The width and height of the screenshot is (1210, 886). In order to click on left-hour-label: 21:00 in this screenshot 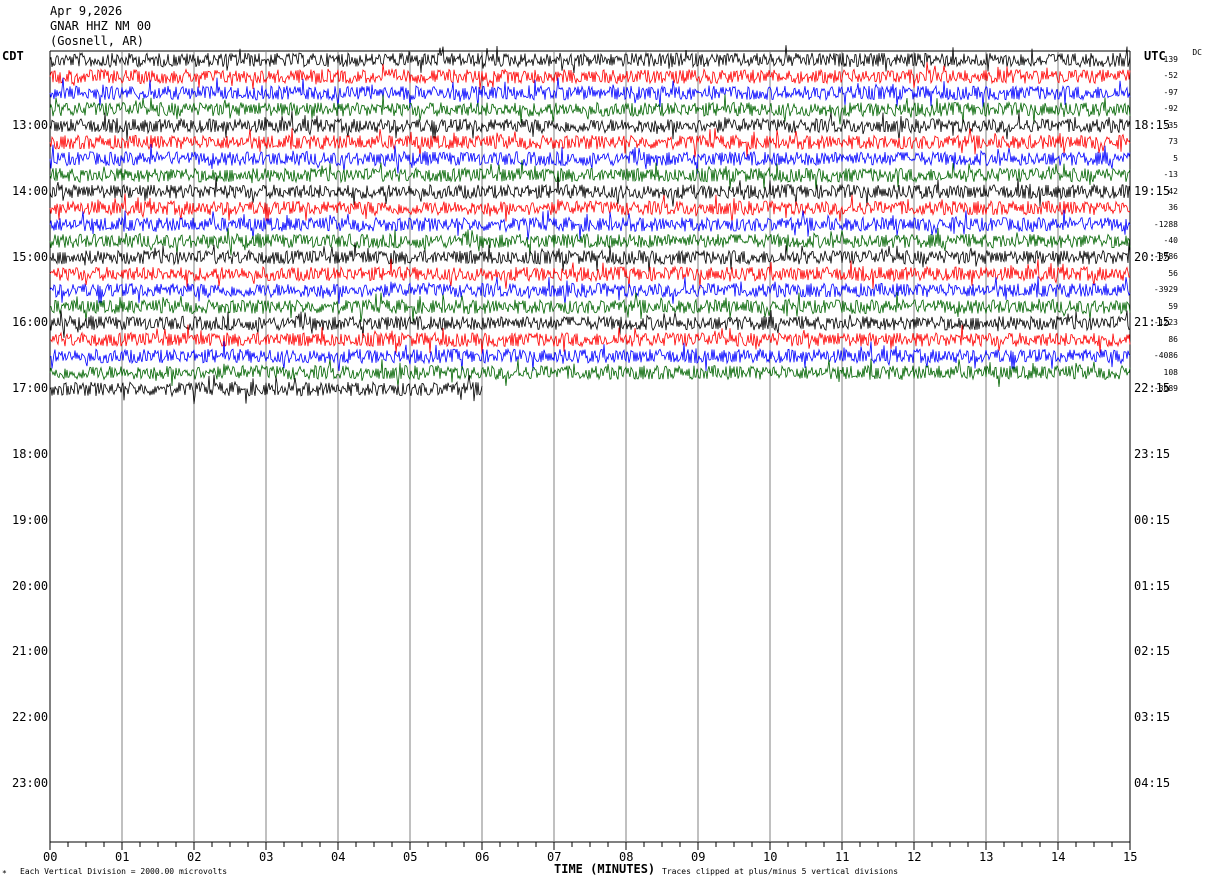, I will do `click(30, 651)`.